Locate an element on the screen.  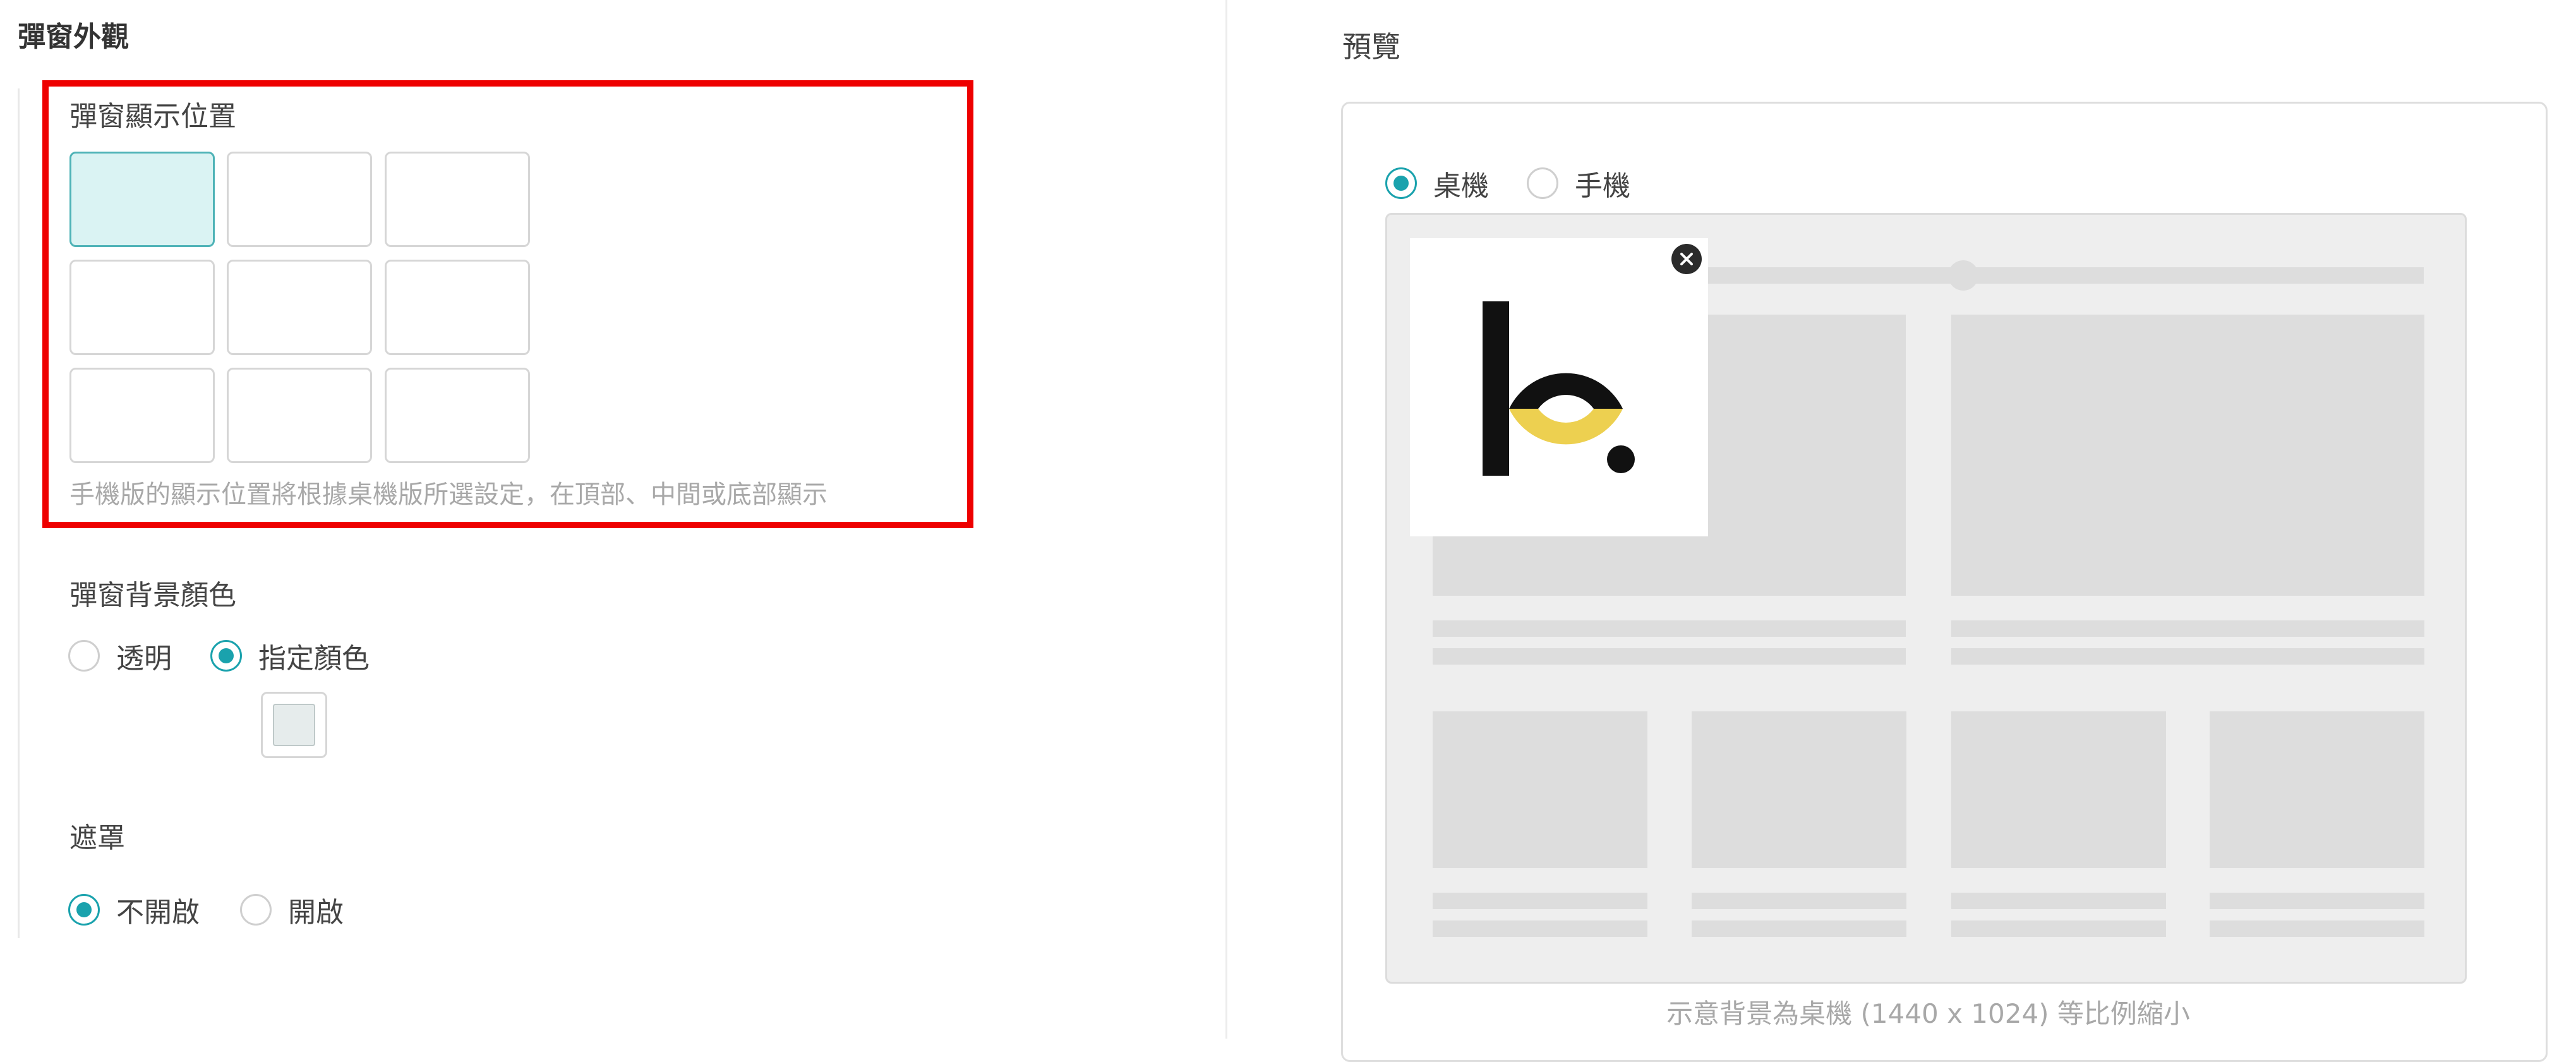
position-cell-middle-right is located at coordinates (457, 307).